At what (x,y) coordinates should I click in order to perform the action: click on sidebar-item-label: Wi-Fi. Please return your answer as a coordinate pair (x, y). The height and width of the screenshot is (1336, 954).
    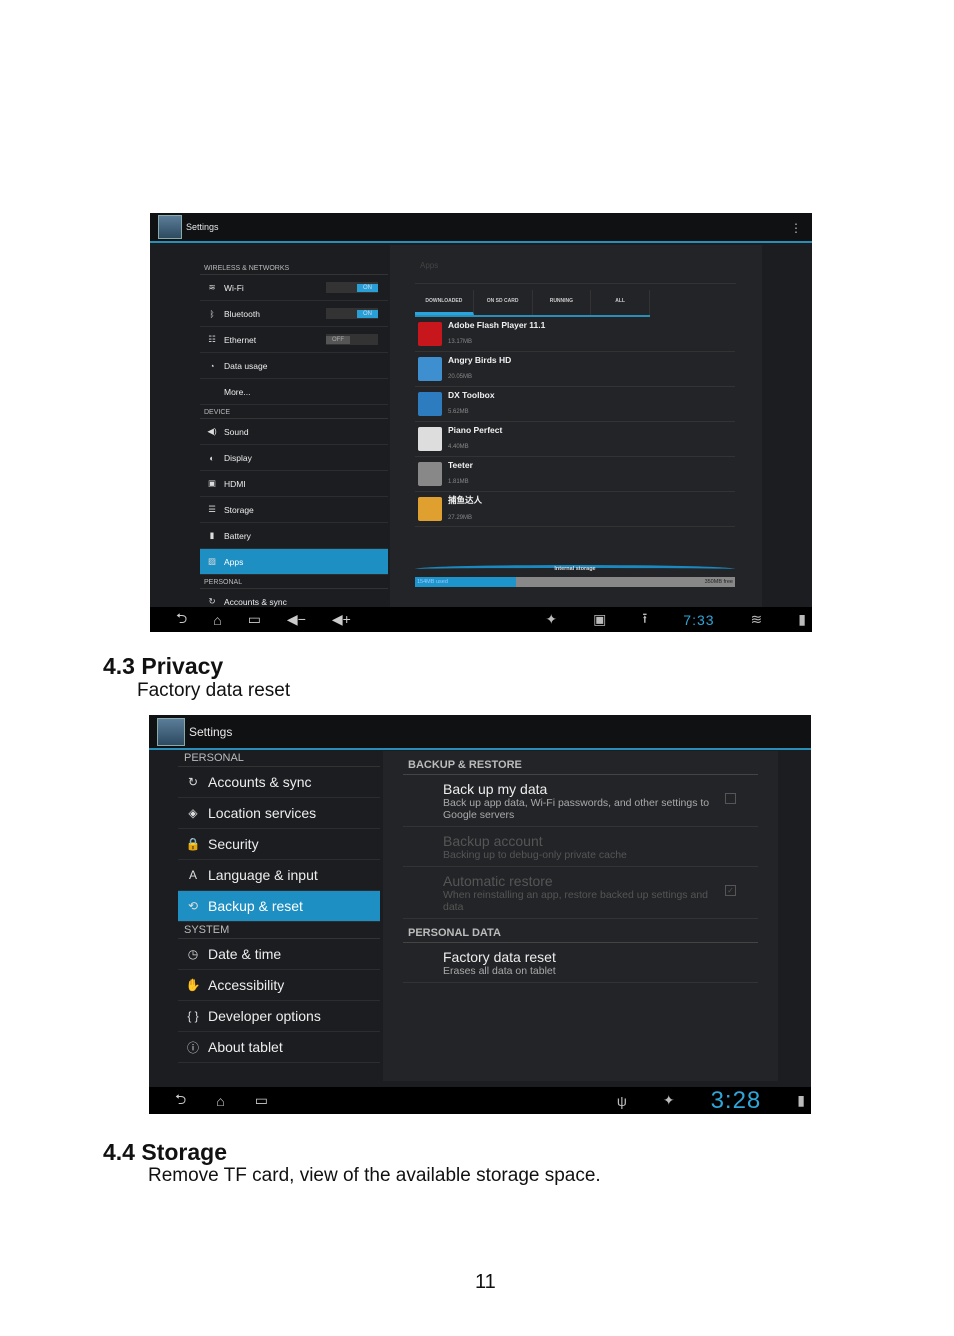
    Looking at the image, I should click on (234, 287).